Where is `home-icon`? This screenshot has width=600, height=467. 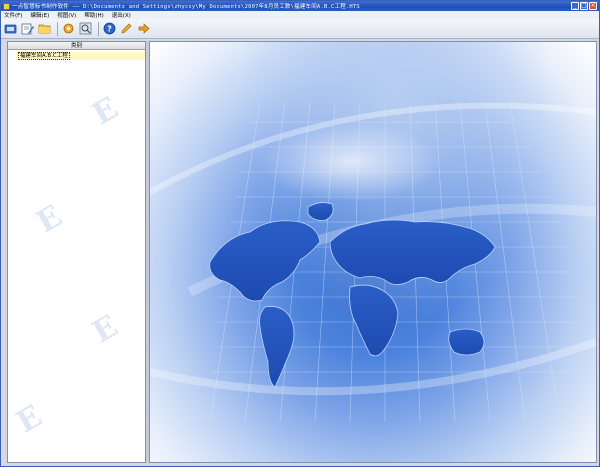 home-icon is located at coordinates (10, 29).